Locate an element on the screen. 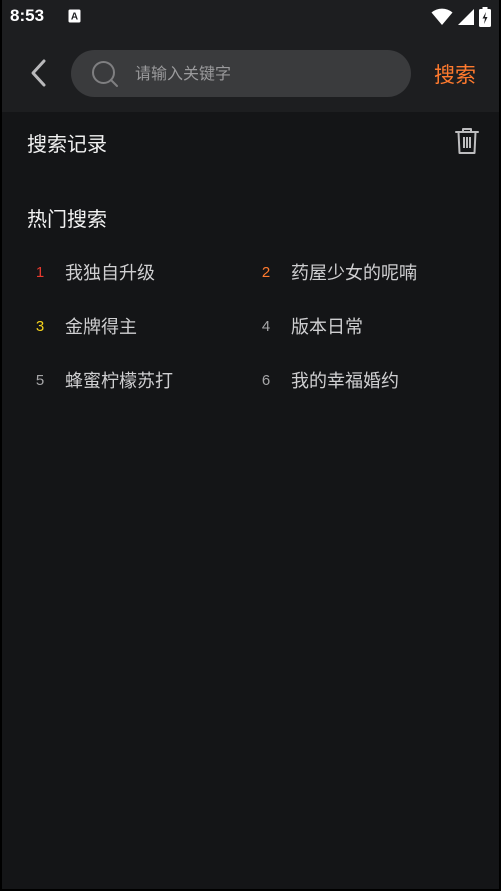 The width and height of the screenshot is (501, 891). back-button is located at coordinates (39, 73).